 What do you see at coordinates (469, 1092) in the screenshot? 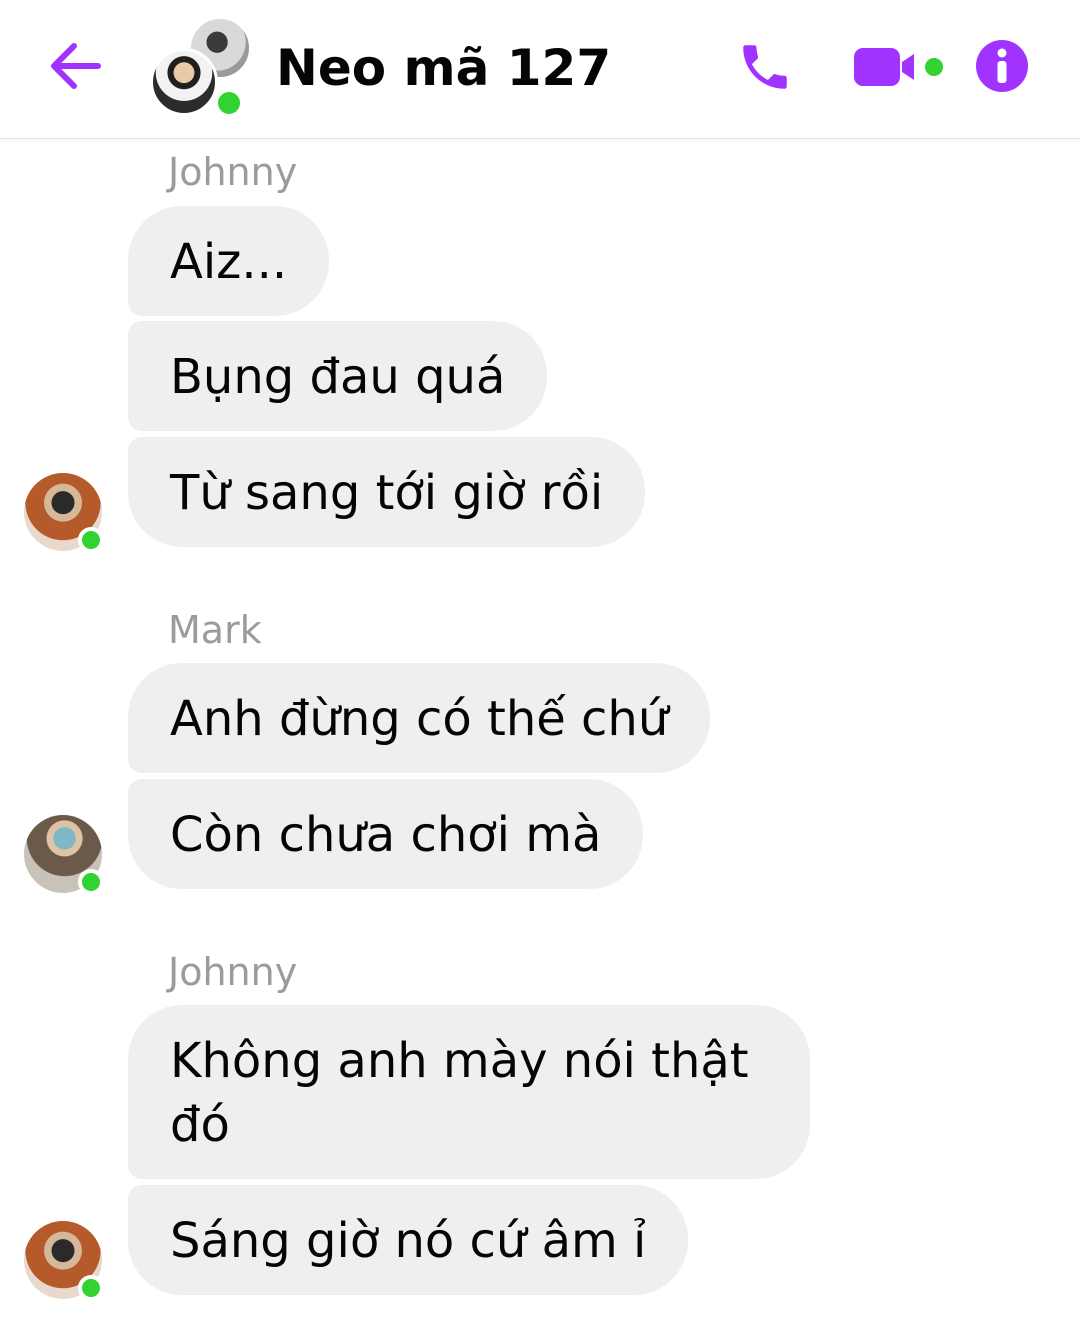
I see `message-bubble: Không anh mày nói thật đó` at bounding box center [469, 1092].